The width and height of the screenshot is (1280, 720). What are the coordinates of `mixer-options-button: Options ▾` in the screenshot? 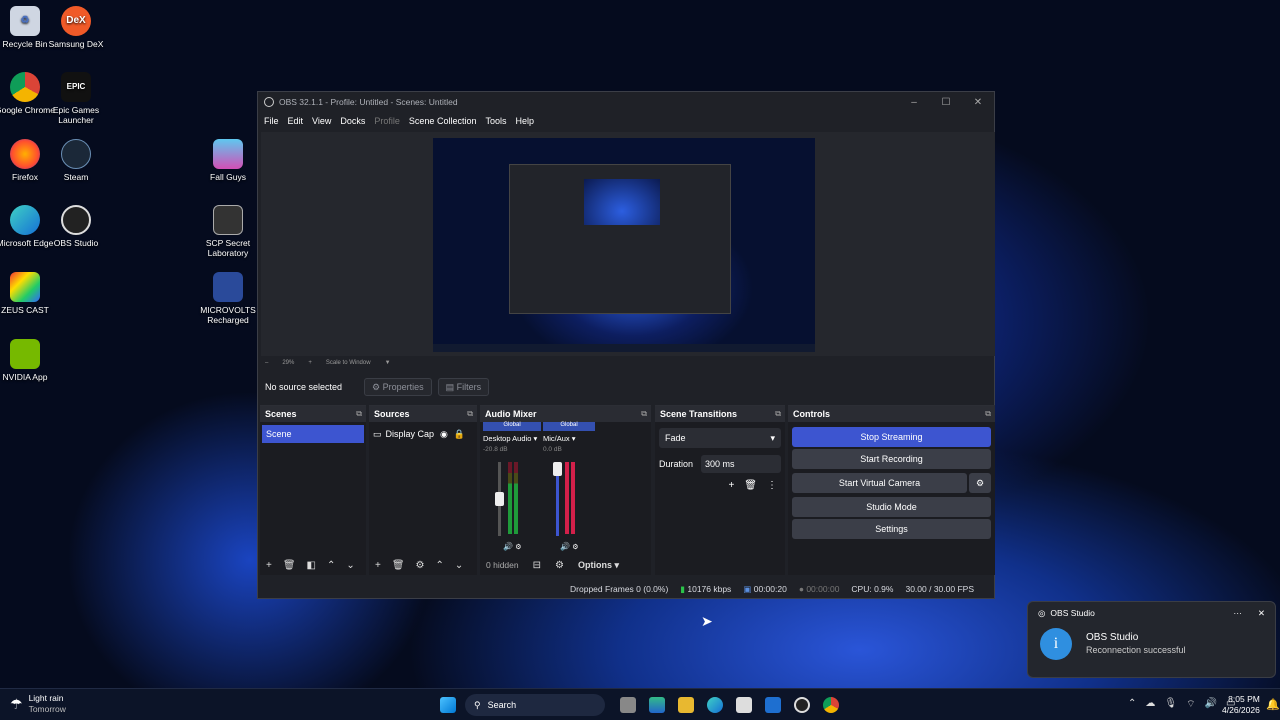 It's located at (598, 565).